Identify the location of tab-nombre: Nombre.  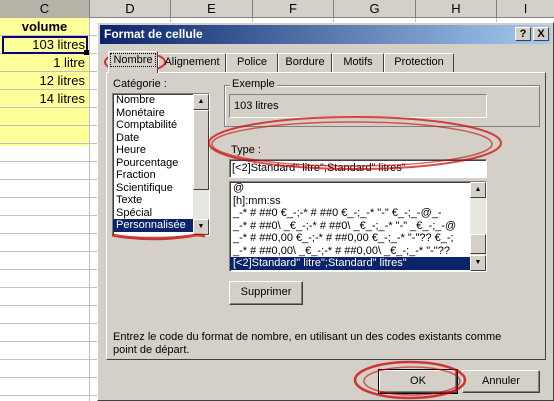
(133, 62).